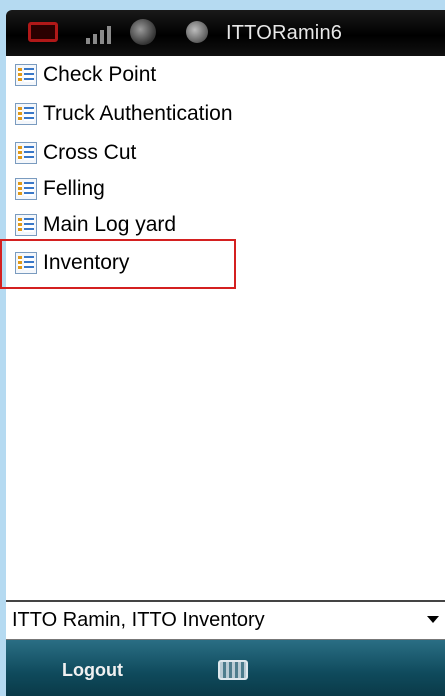 Image resolution: width=445 pixels, height=696 pixels. What do you see at coordinates (90, 152) in the screenshot?
I see `menu-item-label: Cross Cut` at bounding box center [90, 152].